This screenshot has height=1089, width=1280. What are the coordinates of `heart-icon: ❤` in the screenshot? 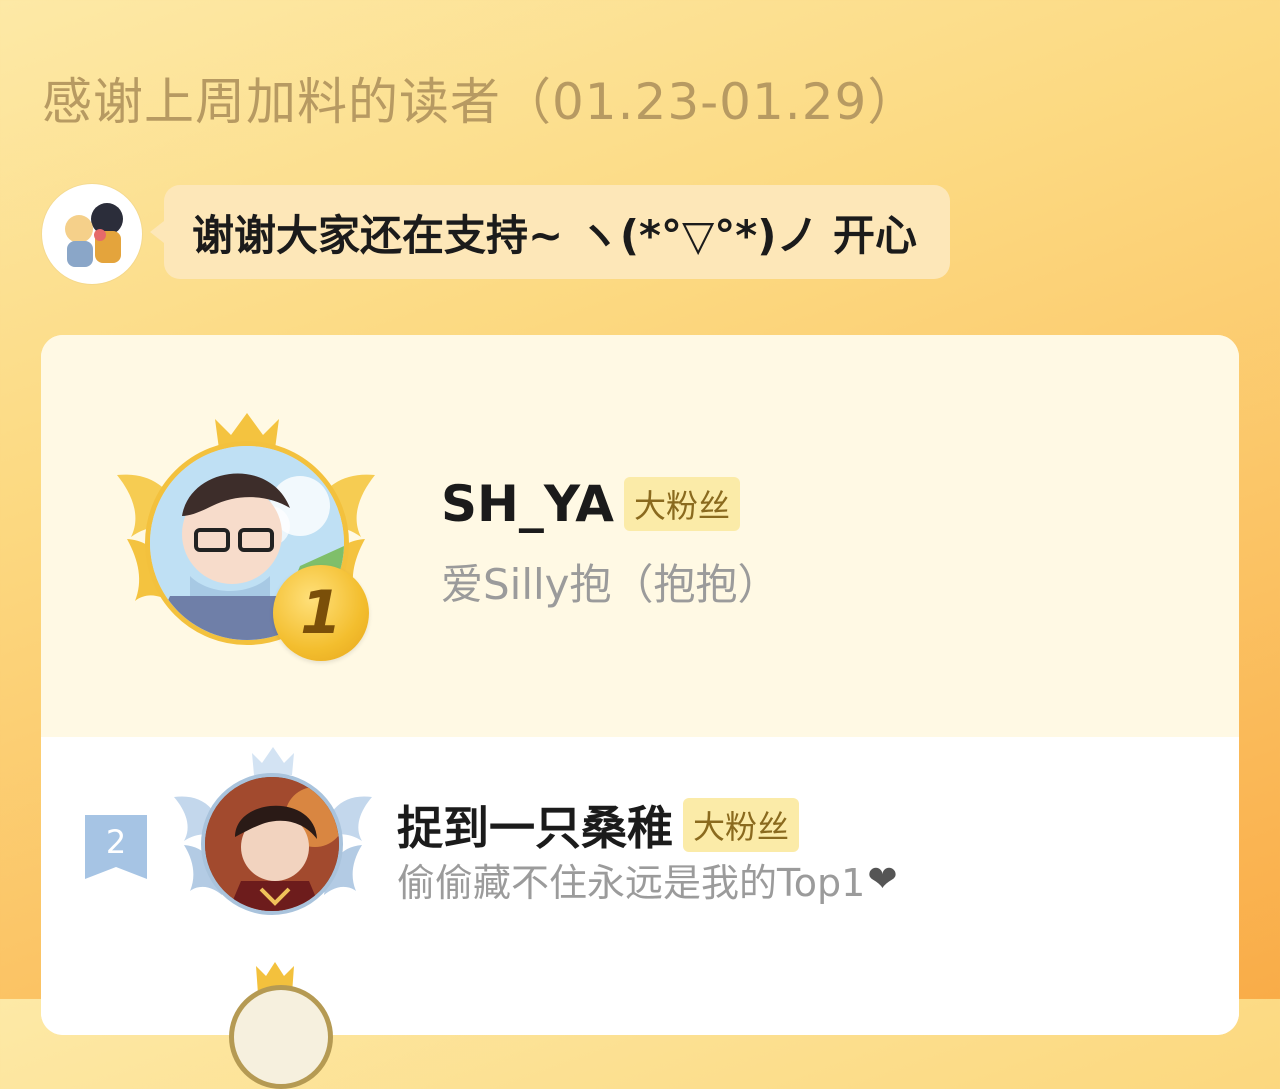 It's located at (882, 879).